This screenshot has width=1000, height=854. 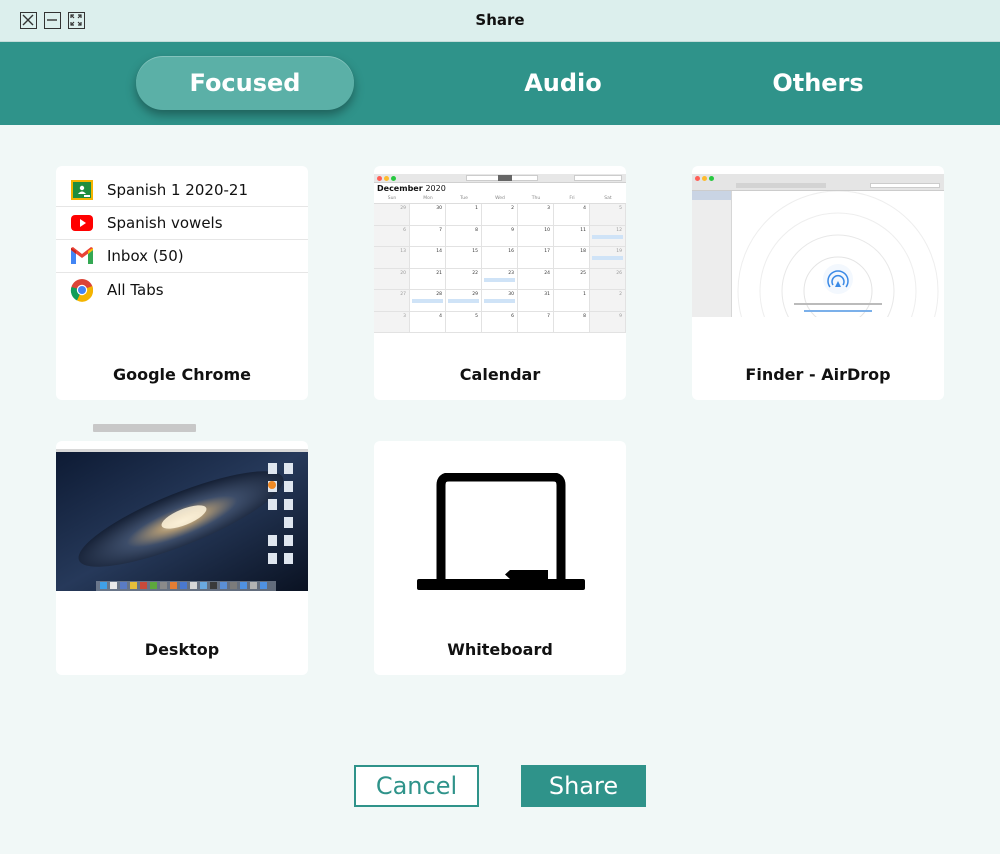 I want to click on desktop-preview, so click(x=182, y=520).